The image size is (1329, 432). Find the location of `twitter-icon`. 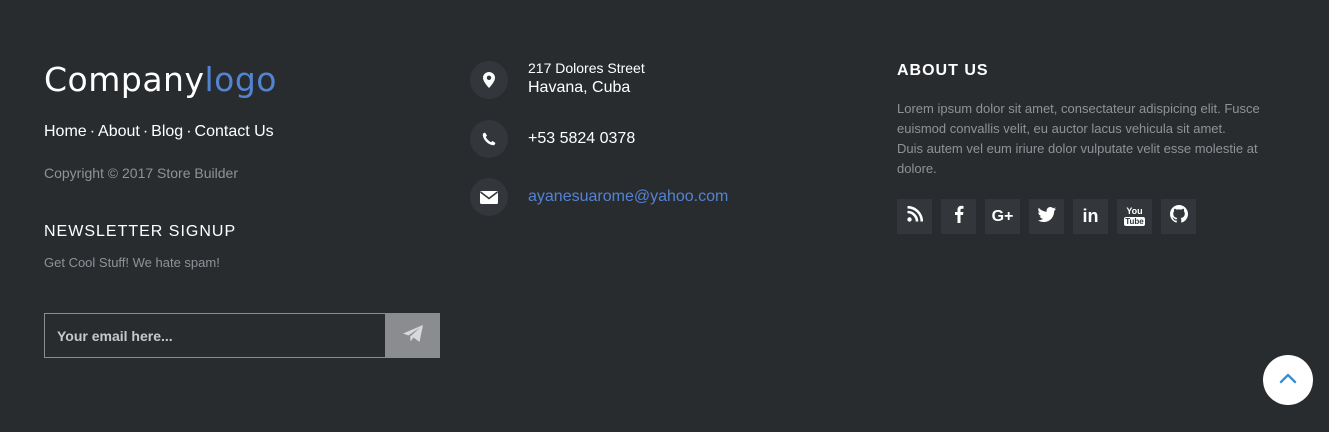

twitter-icon is located at coordinates (1046, 216).